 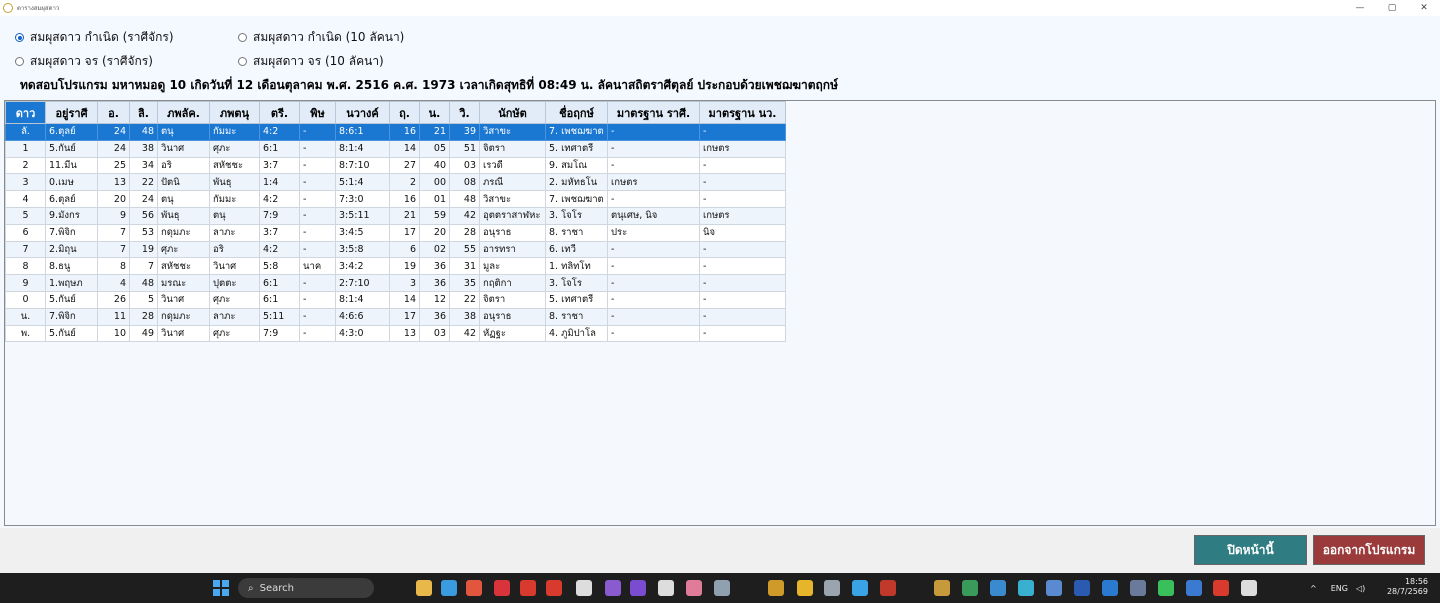 I want to click on table-cell: 5:1:4, so click(x=362, y=182).